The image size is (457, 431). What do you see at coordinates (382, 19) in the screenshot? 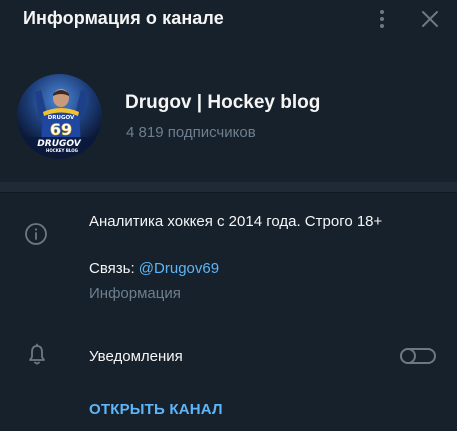
I see `more-options-button` at bounding box center [382, 19].